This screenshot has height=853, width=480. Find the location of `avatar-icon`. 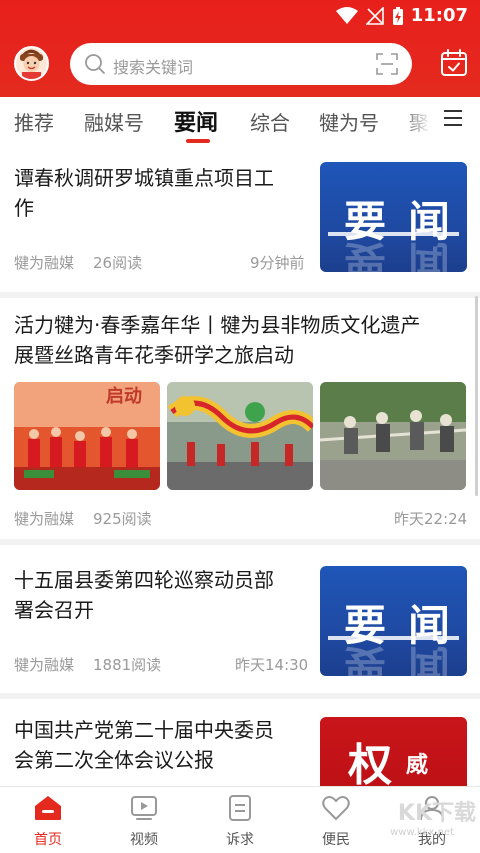

avatar-icon is located at coordinates (31, 63).